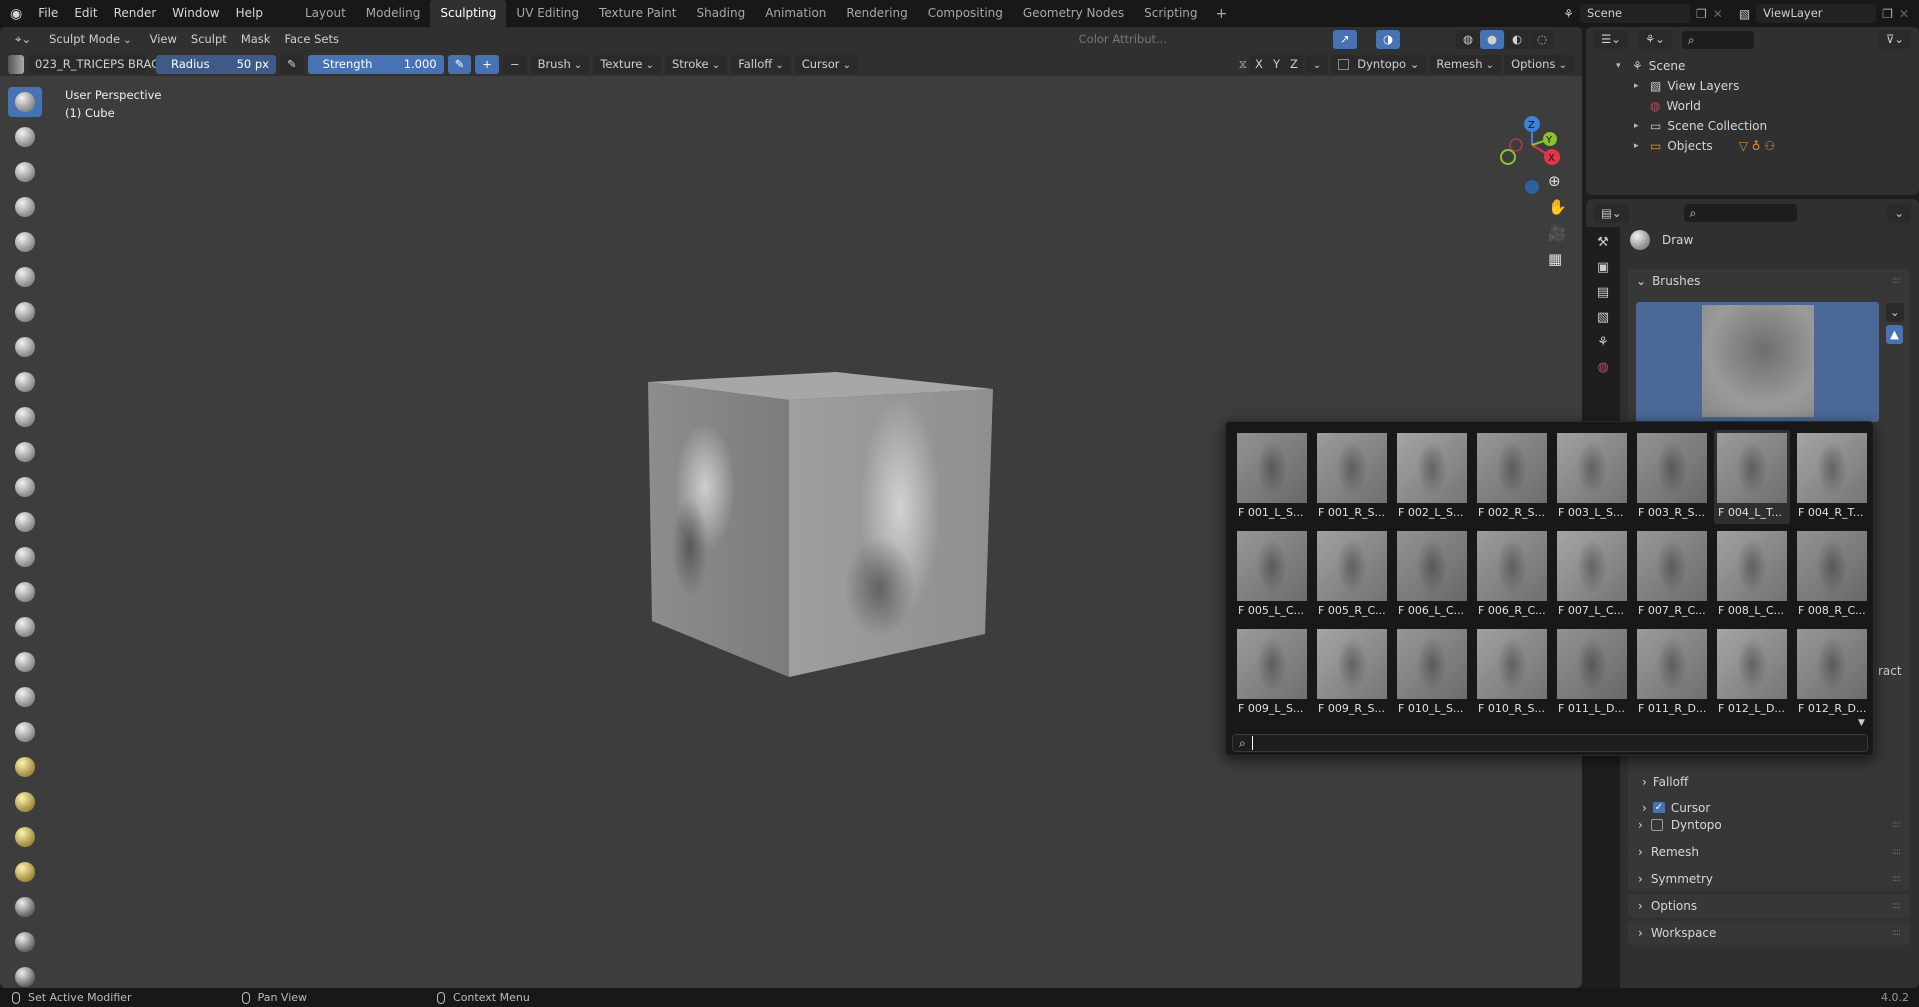 This screenshot has height=1007, width=1919. I want to click on scene-selector: Scene, so click(1635, 13).